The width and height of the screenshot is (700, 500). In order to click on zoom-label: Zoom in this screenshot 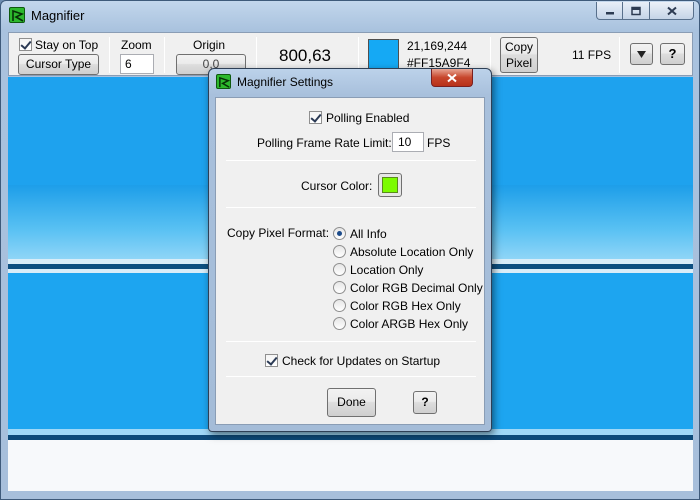, I will do `click(136, 45)`.